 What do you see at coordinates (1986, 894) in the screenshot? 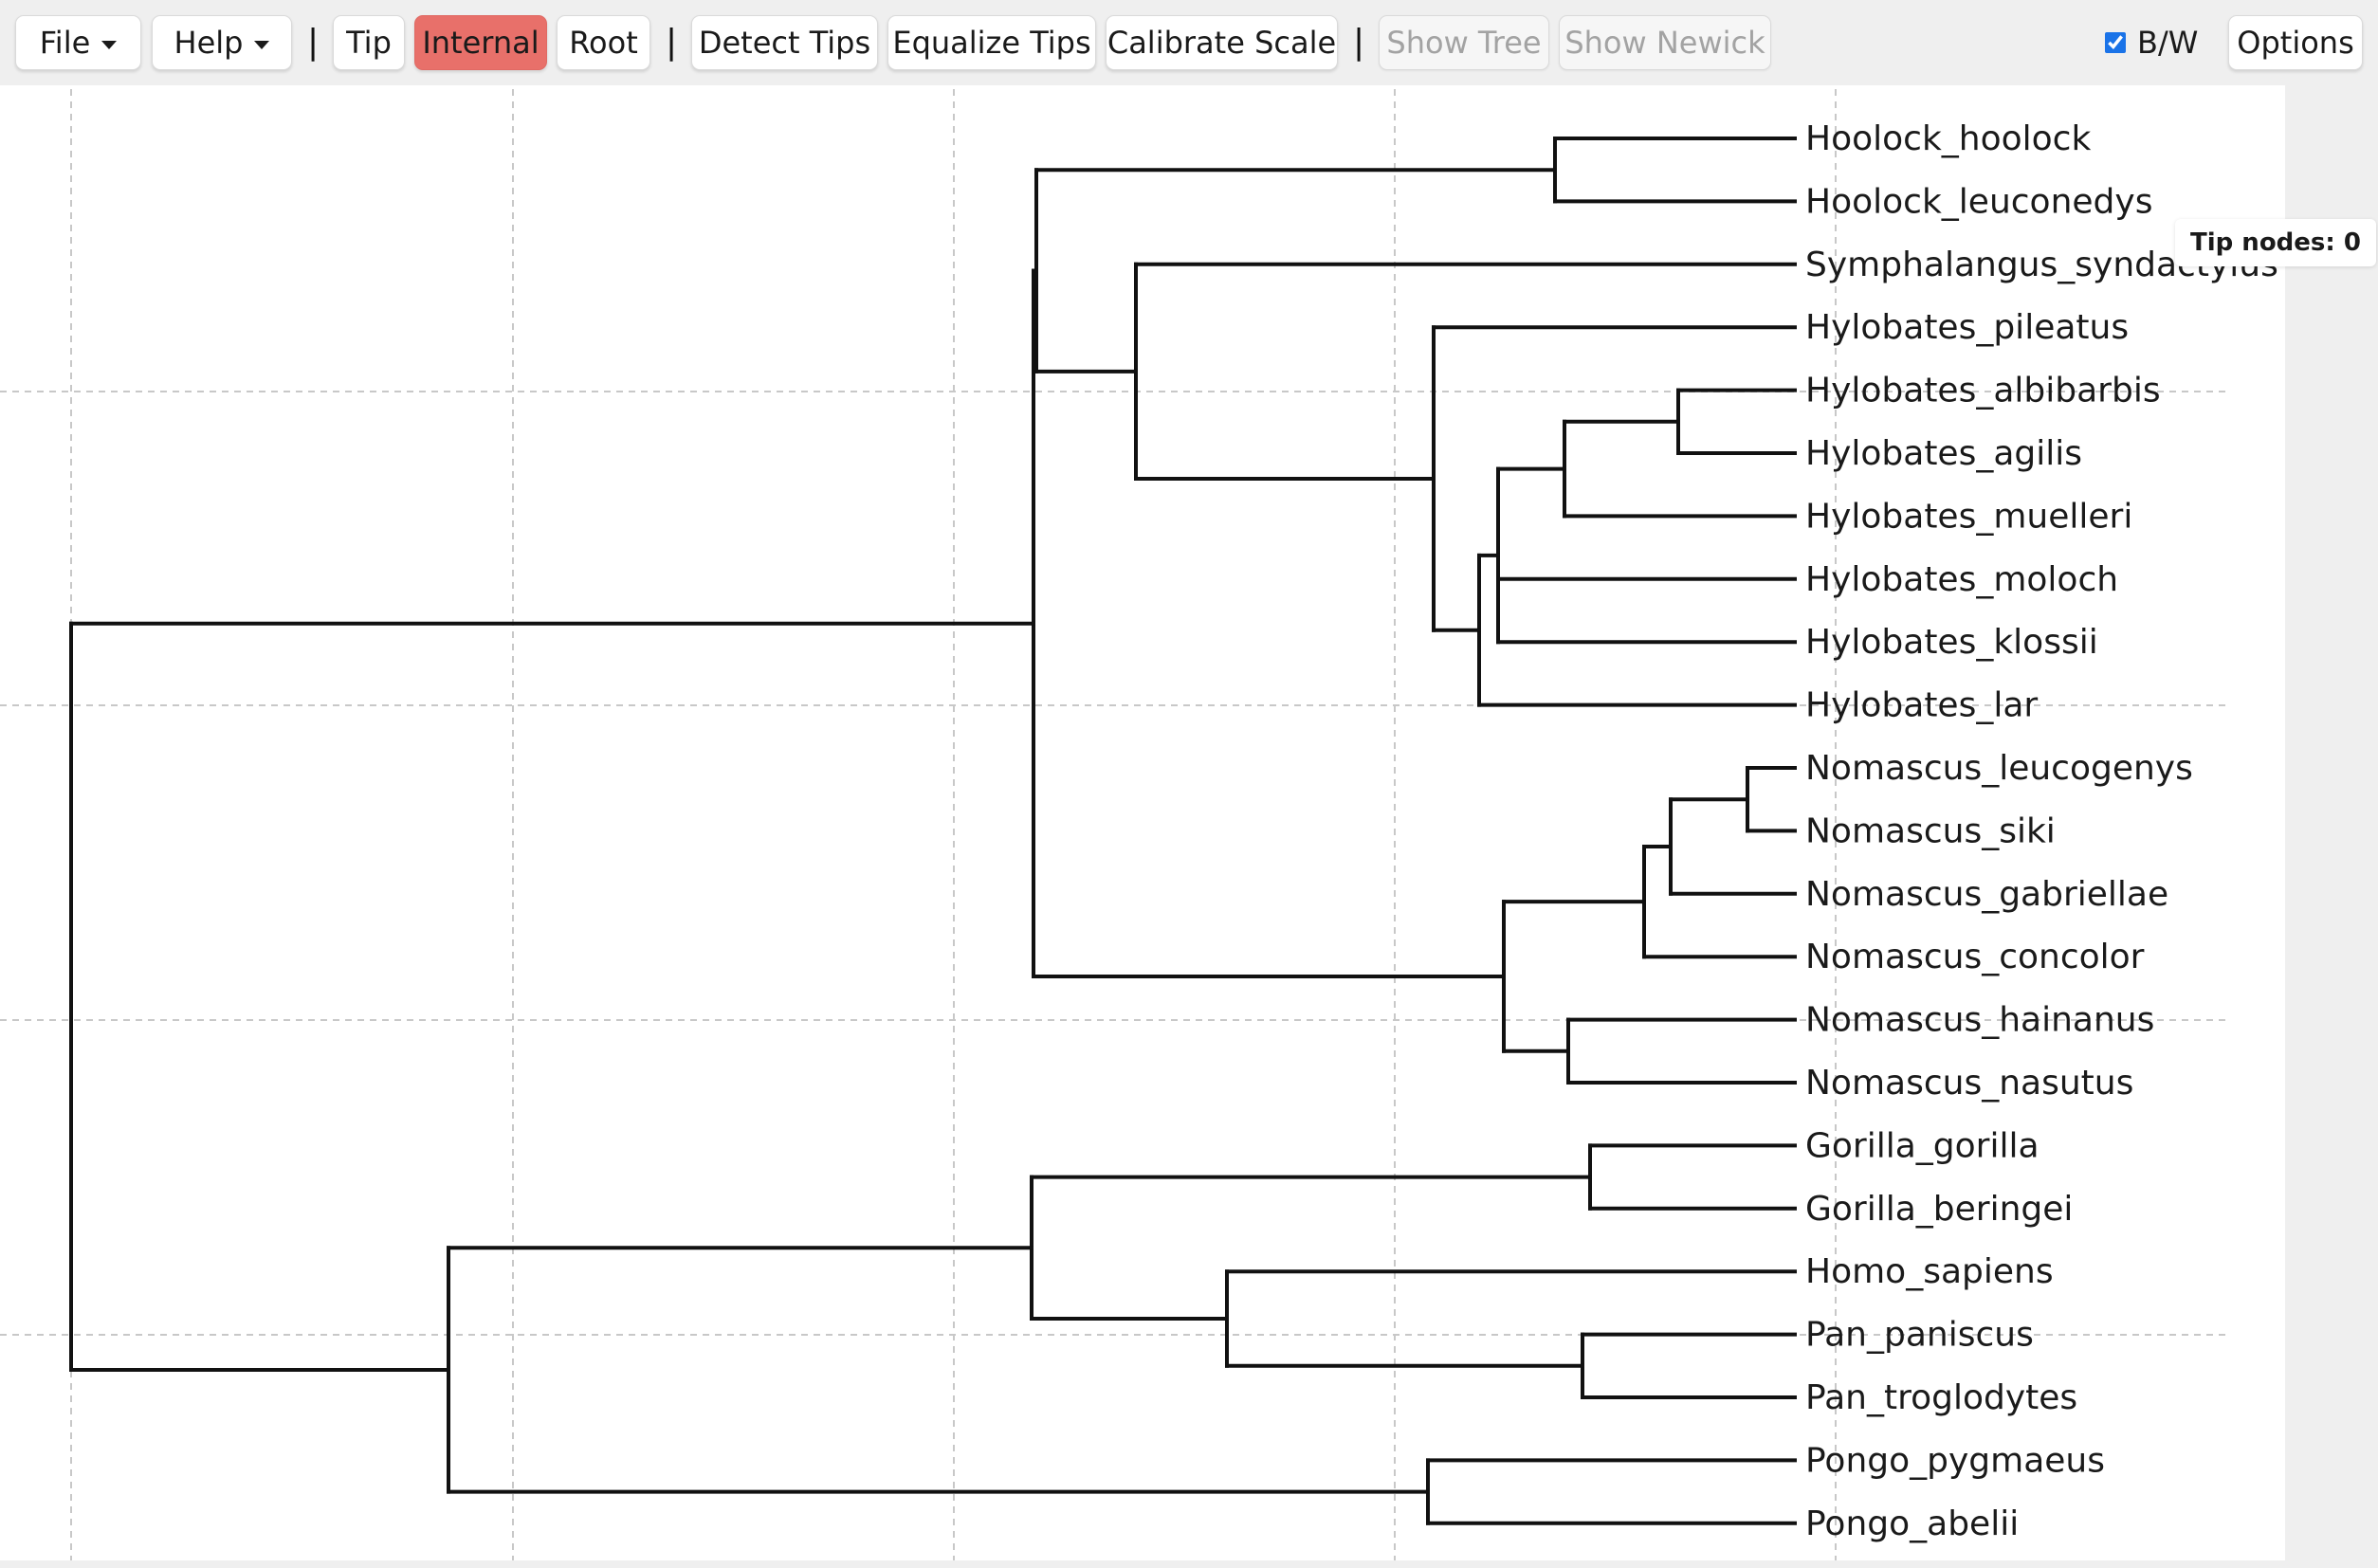
I see `tip-label: Nomascus_gabriellae` at bounding box center [1986, 894].